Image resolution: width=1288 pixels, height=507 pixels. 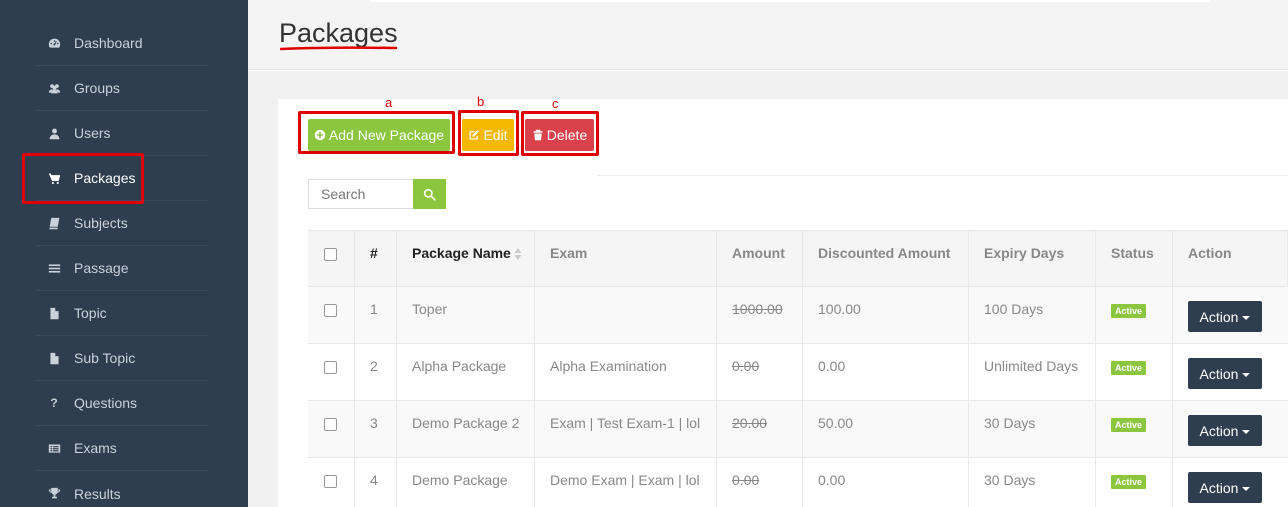 What do you see at coordinates (1031, 366) in the screenshot?
I see `expiry-days-value: Unlimited Days` at bounding box center [1031, 366].